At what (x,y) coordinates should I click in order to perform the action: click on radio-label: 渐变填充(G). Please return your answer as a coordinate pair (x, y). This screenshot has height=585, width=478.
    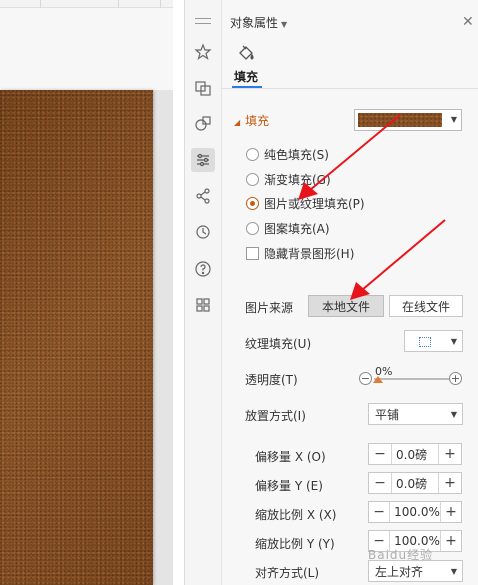
    Looking at the image, I should click on (297, 179).